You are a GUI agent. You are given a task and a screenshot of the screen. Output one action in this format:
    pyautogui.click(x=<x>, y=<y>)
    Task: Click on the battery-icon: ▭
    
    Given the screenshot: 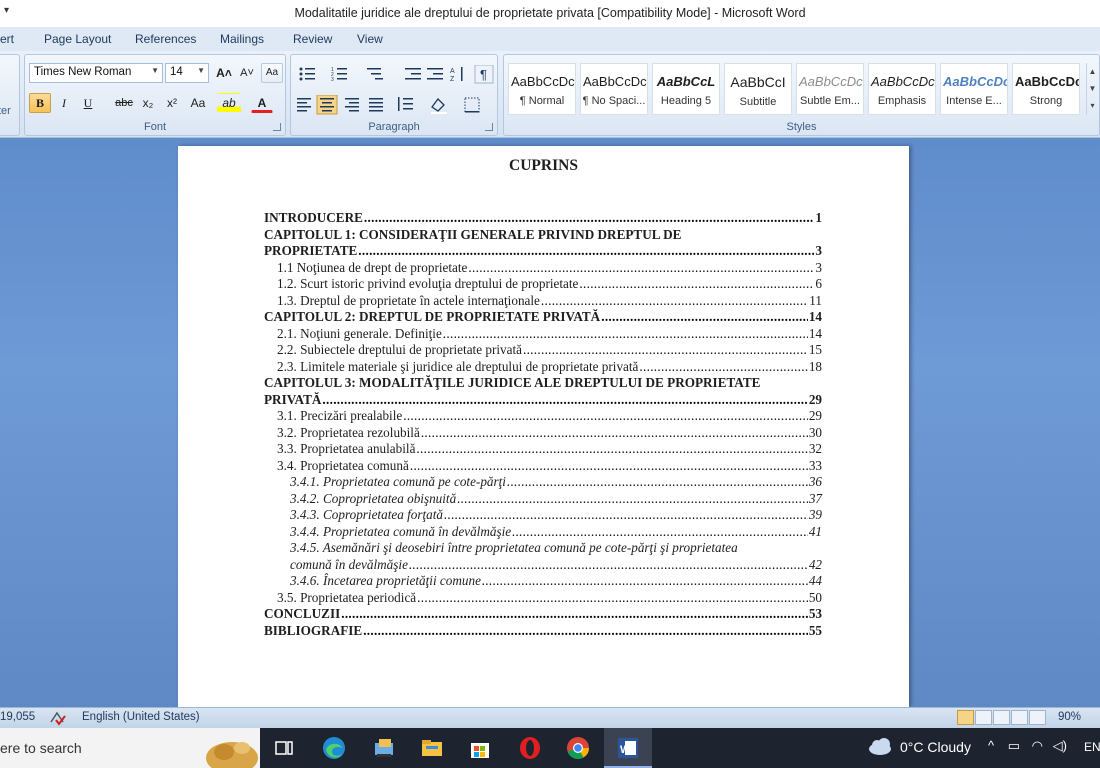 What is the action you would take?
    pyautogui.click(x=1014, y=745)
    